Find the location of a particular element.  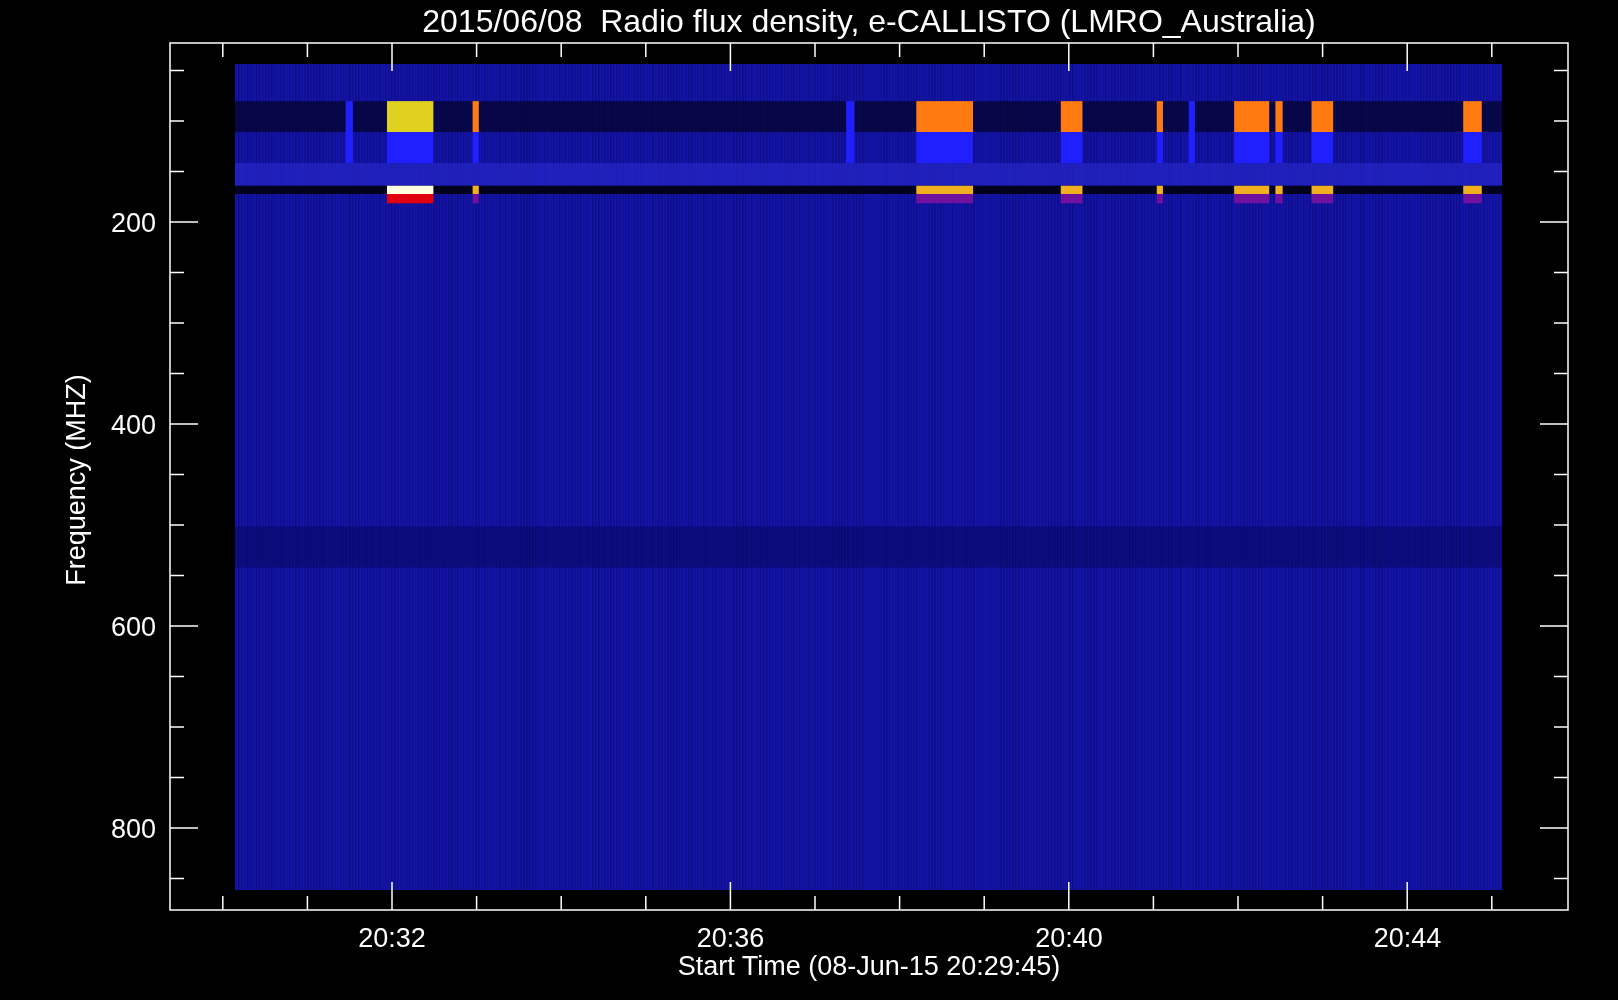

x-tick-label: 20:36 is located at coordinates (730, 938).